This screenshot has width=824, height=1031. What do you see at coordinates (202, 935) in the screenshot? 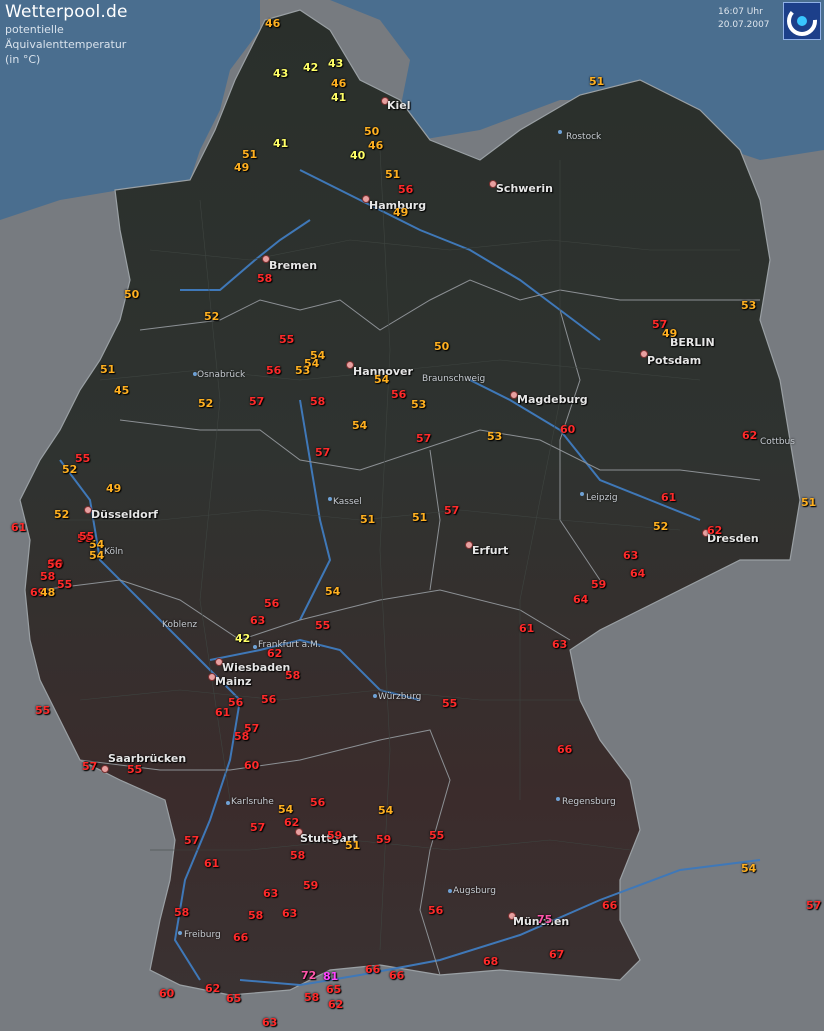
I see `town-label: Freiburg` at bounding box center [202, 935].